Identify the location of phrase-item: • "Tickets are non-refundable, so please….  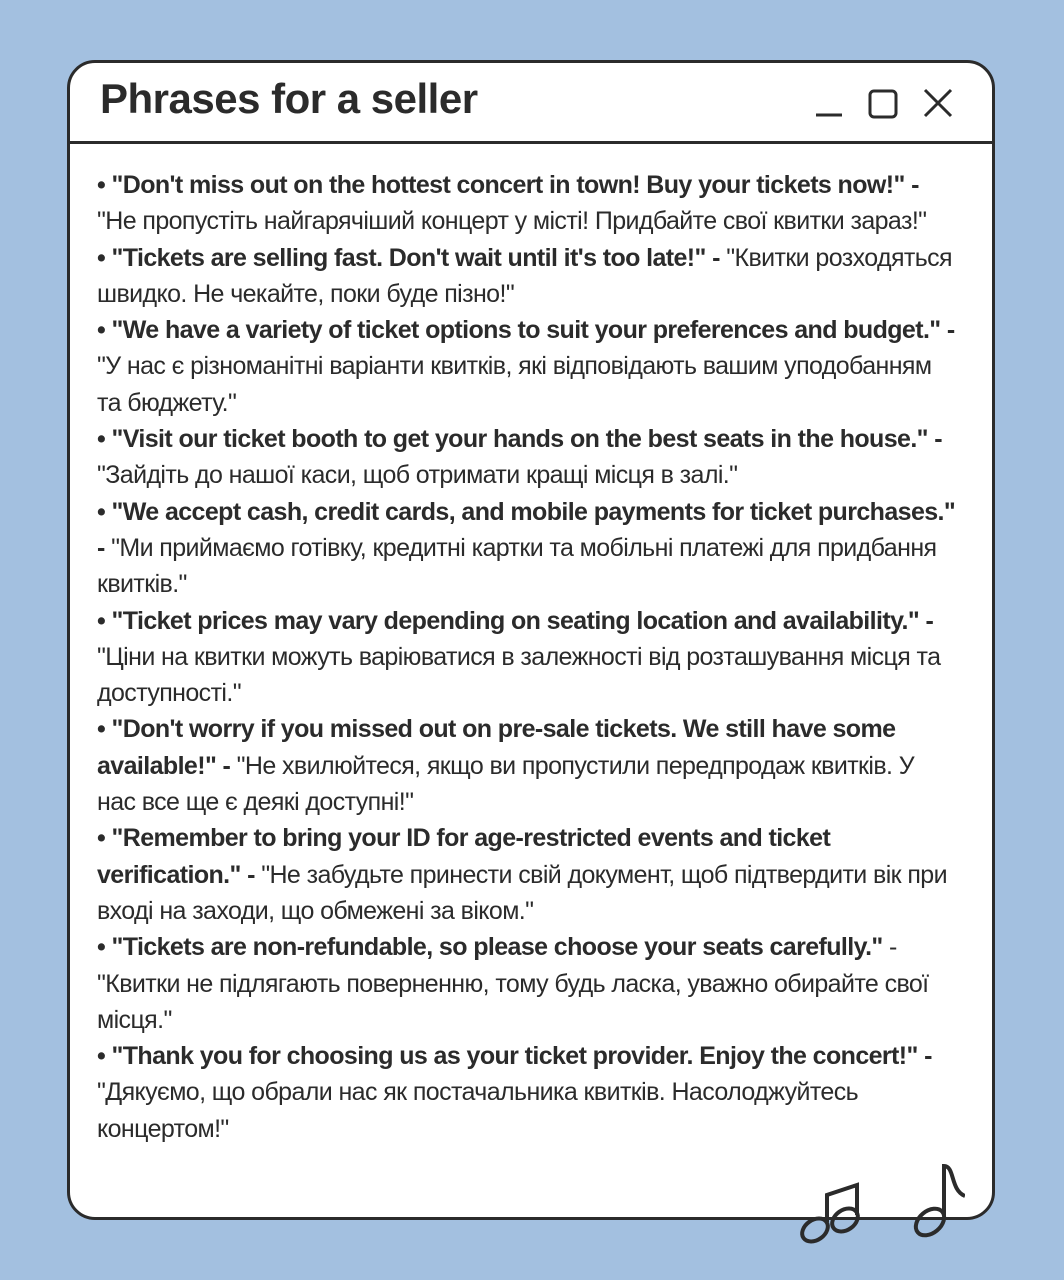
(527, 983).